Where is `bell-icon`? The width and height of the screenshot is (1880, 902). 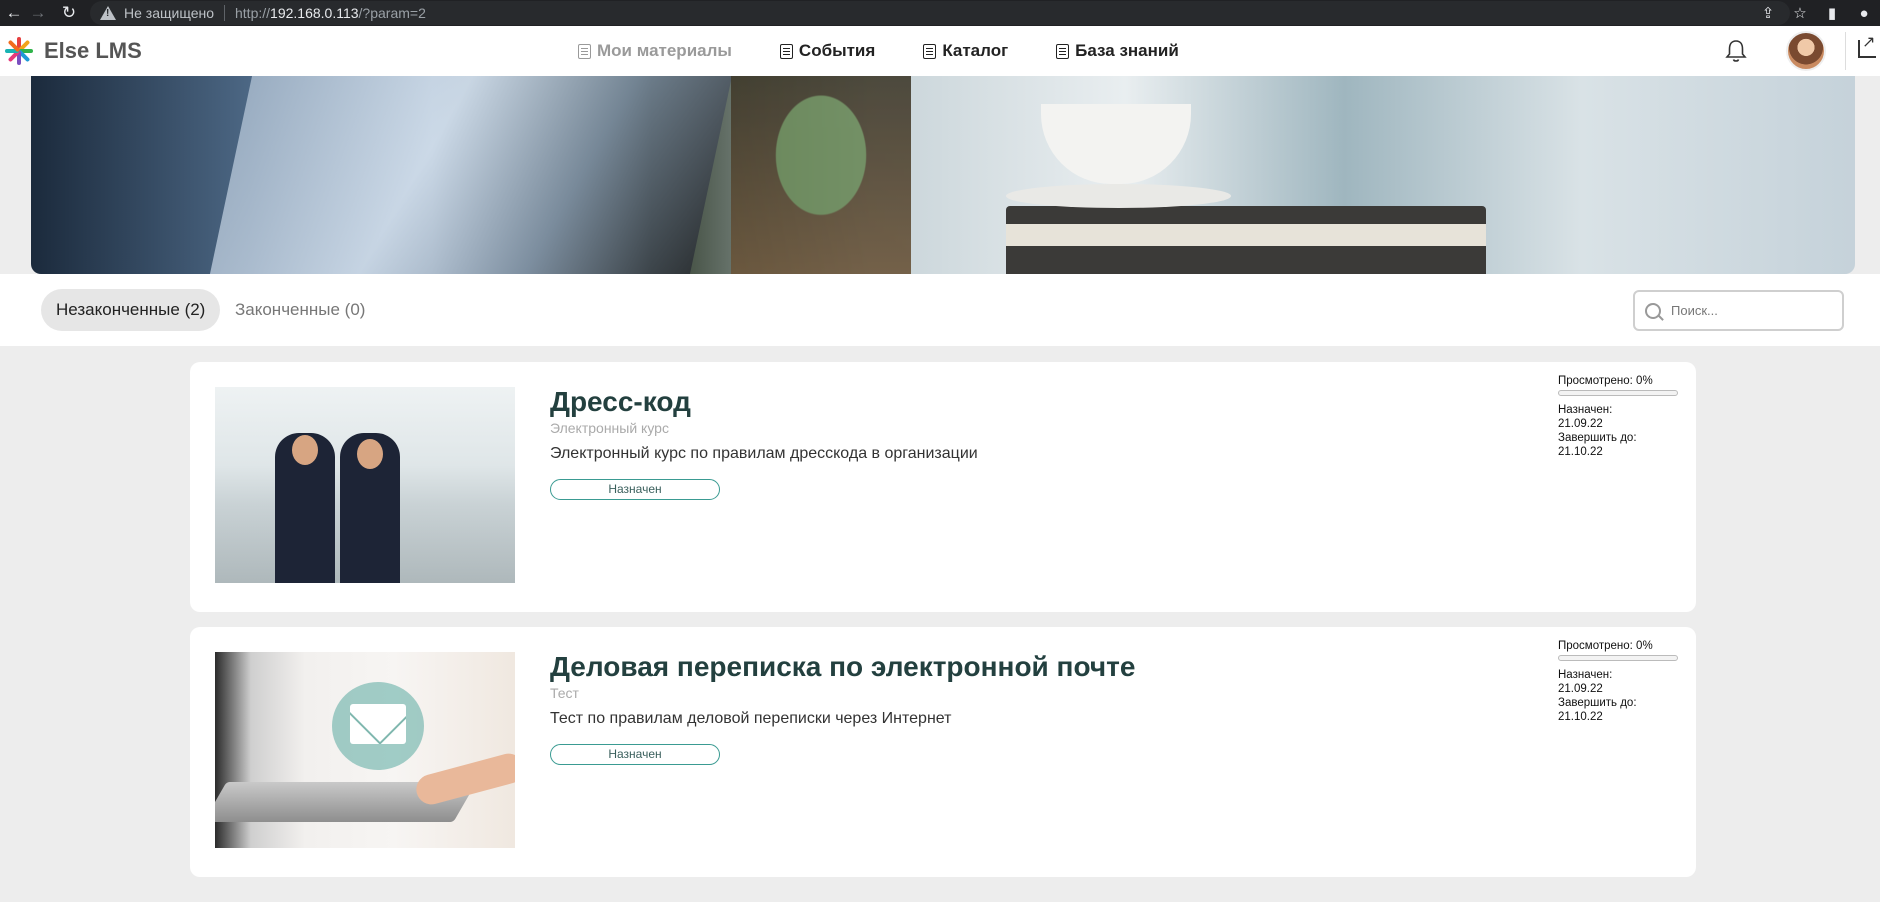
bell-icon is located at coordinates (1736, 51).